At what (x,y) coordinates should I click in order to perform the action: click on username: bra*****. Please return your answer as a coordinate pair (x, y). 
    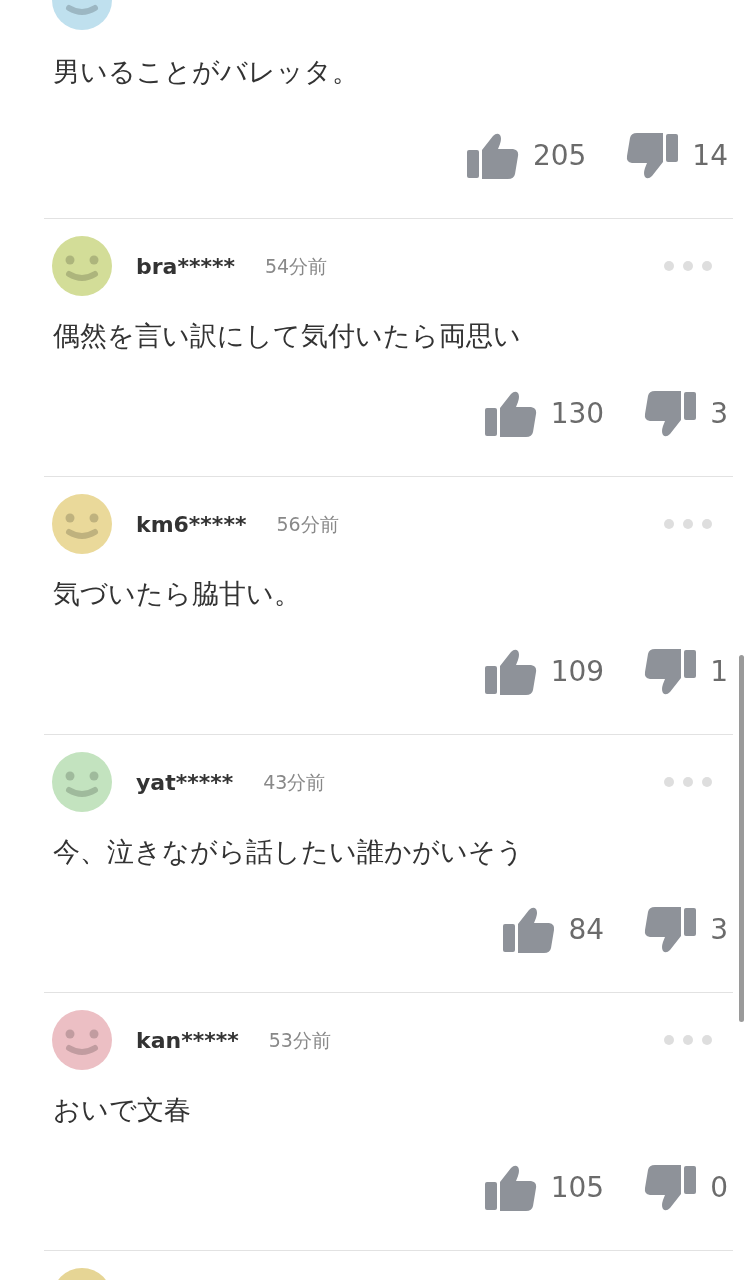
    Looking at the image, I should click on (185, 266).